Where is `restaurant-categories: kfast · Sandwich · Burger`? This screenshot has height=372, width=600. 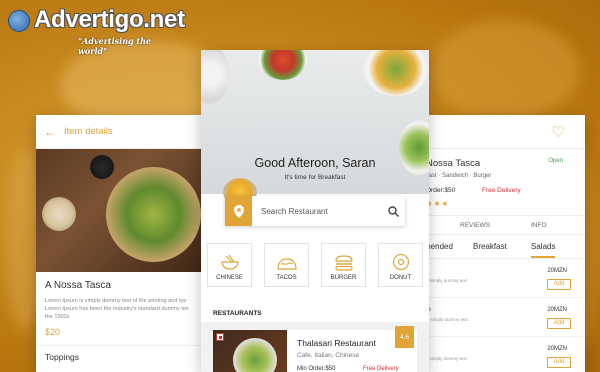 restaurant-categories: kfast · Sandwich · Burger is located at coordinates (458, 176).